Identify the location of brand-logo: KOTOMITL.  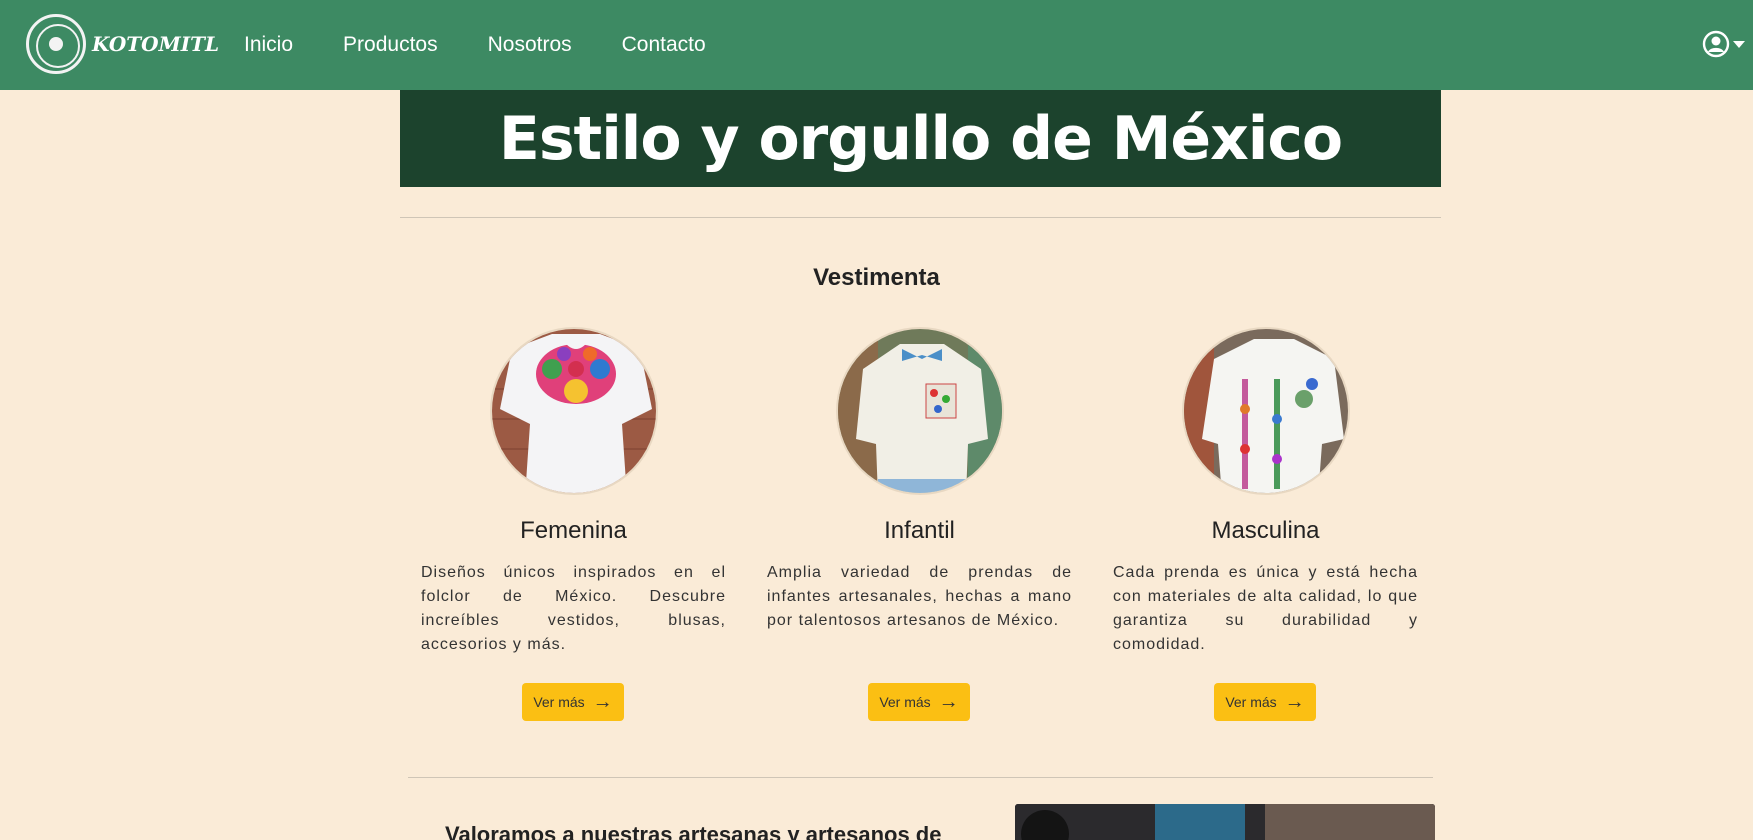
(122, 44).